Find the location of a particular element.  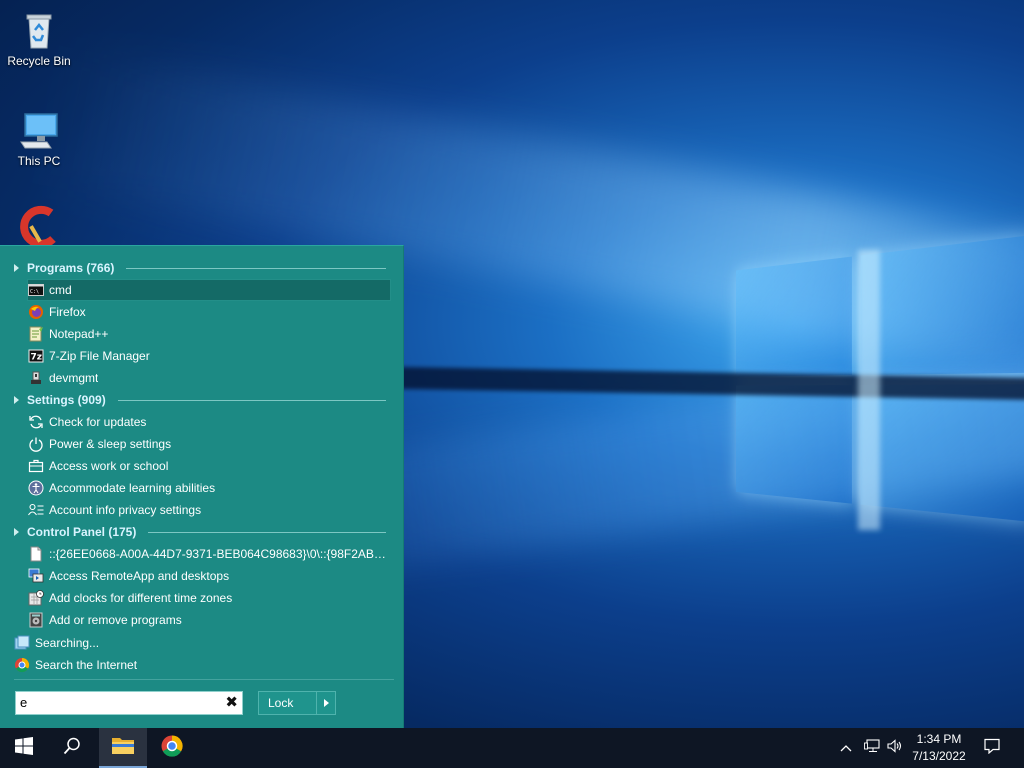

menu-item-label: Firefox is located at coordinates (67, 312).